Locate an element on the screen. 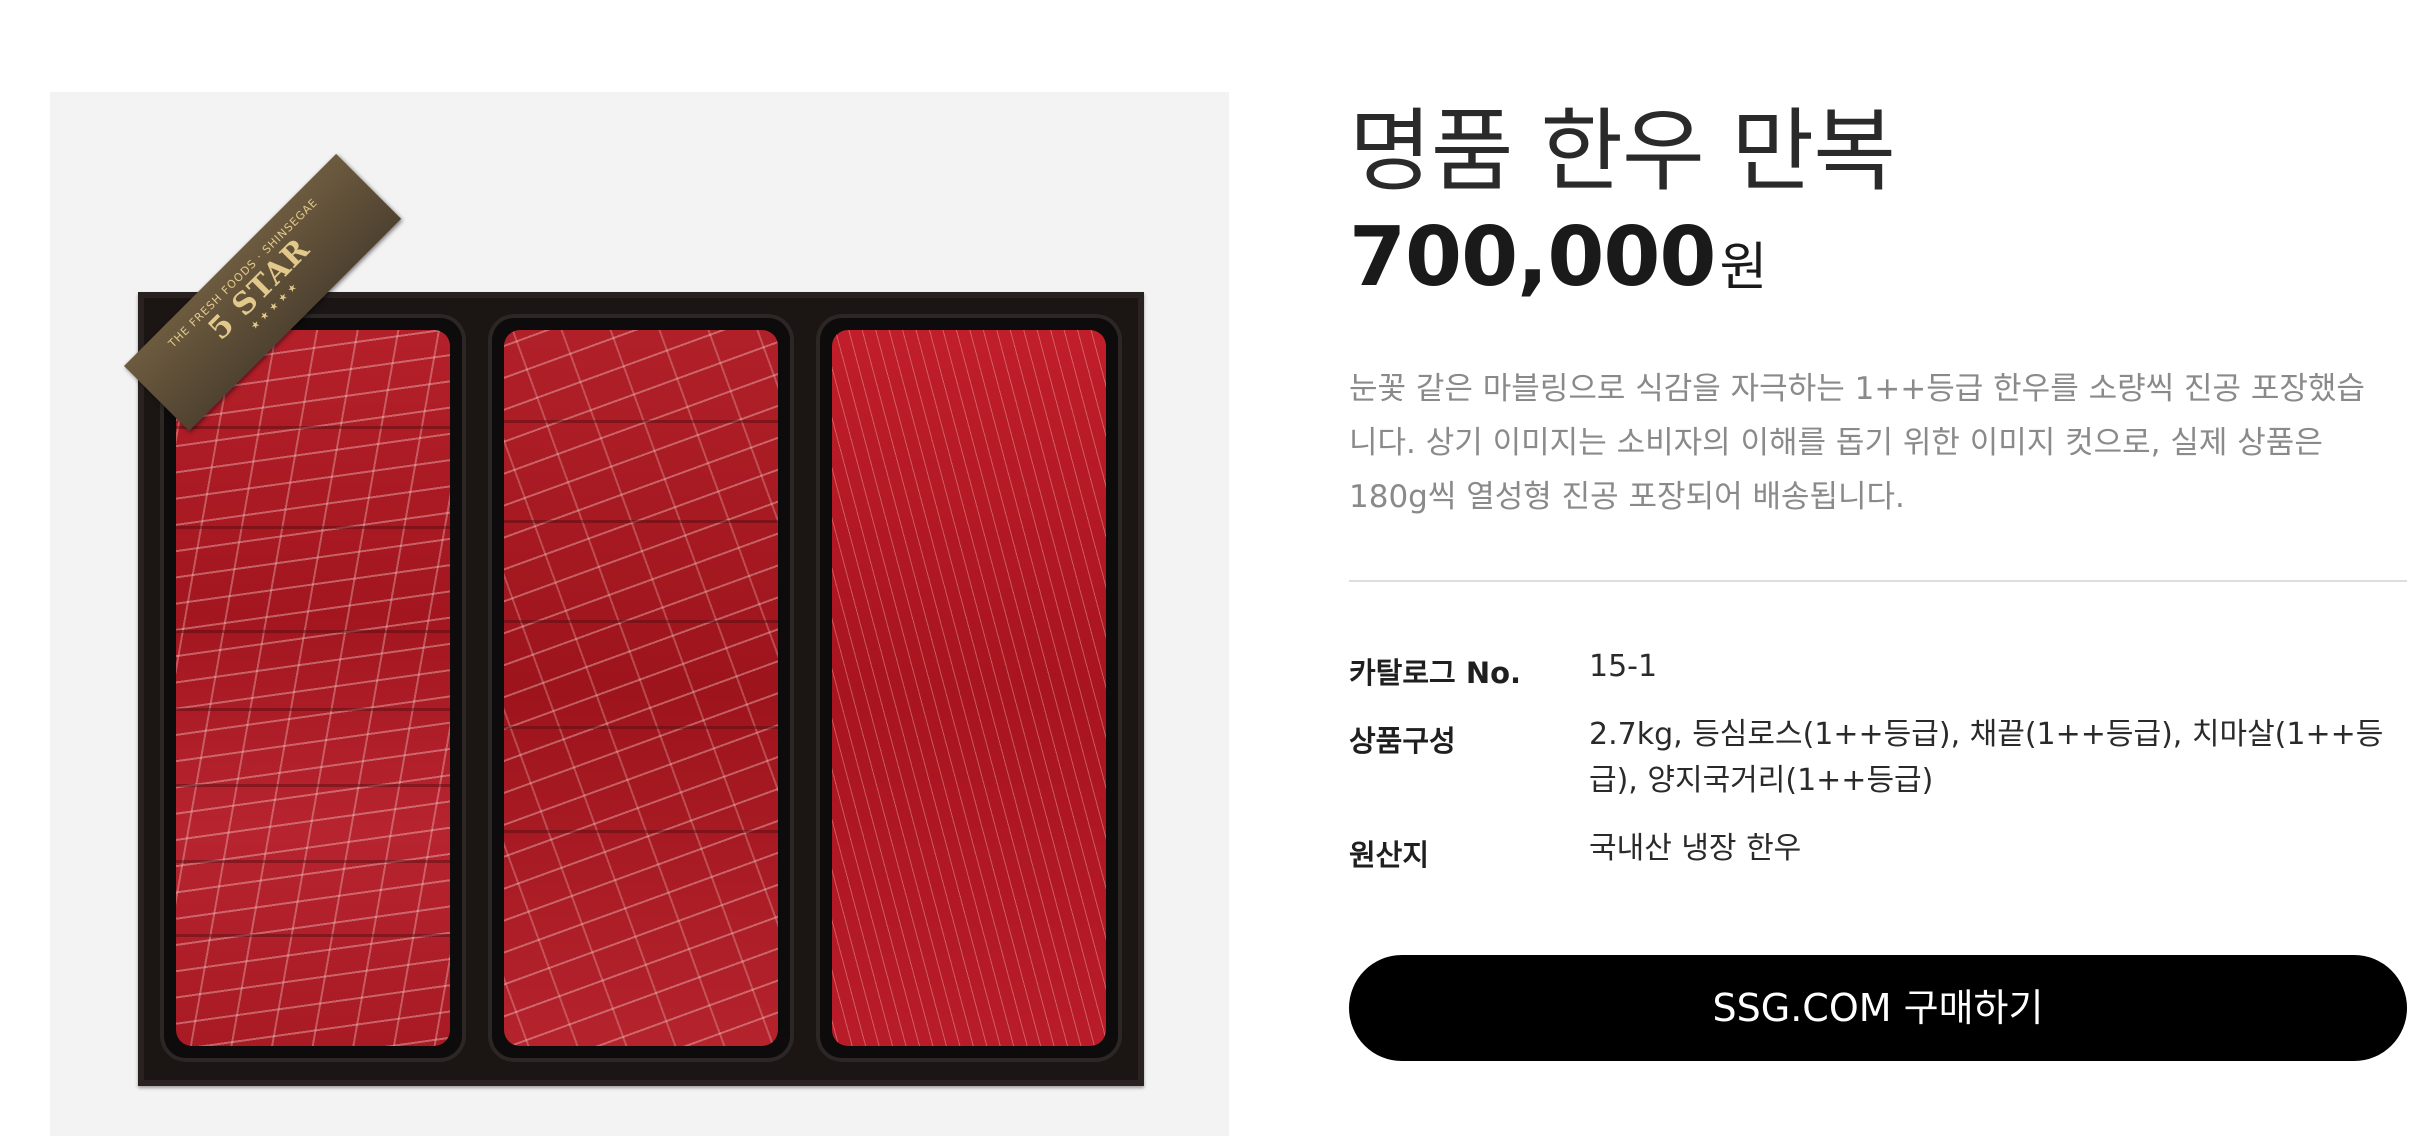 Image resolution: width=2418 pixels, height=1136 pixels. meat-tray-center is located at coordinates (641, 688).